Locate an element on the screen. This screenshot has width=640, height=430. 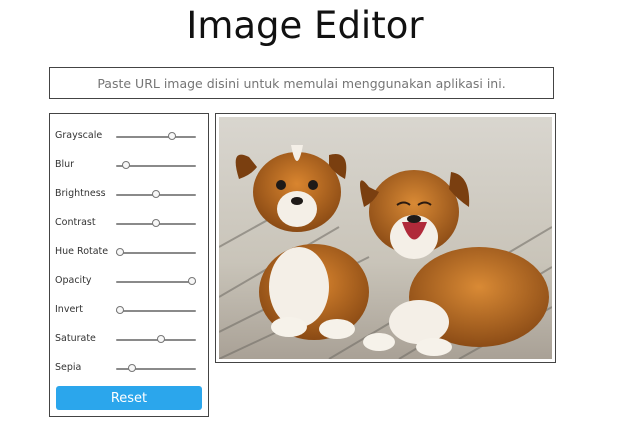
filter-label: Sepia is located at coordinates (68, 367).